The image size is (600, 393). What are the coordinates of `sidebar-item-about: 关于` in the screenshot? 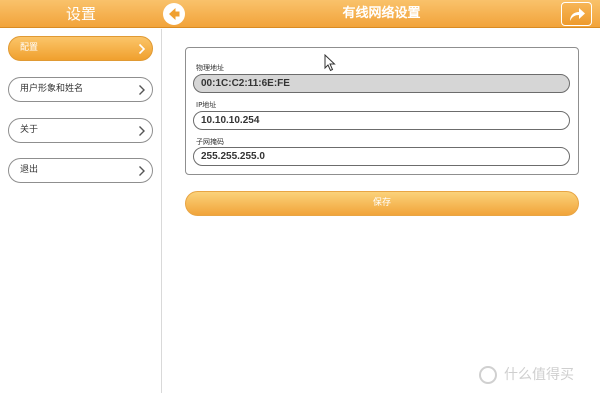 It's located at (80, 130).